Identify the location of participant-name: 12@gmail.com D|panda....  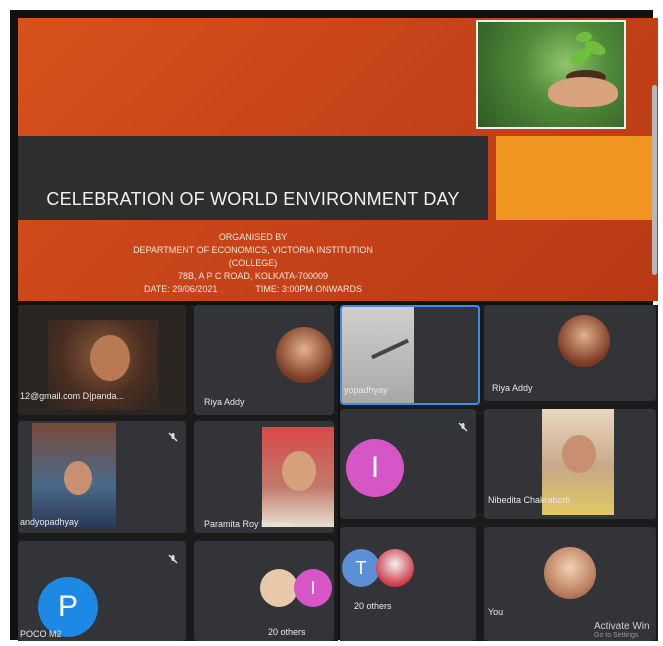
(72, 396).